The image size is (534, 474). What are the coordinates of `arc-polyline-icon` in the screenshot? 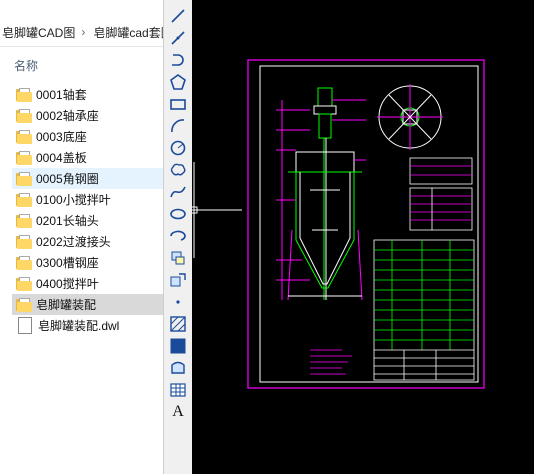 It's located at (178, 60).